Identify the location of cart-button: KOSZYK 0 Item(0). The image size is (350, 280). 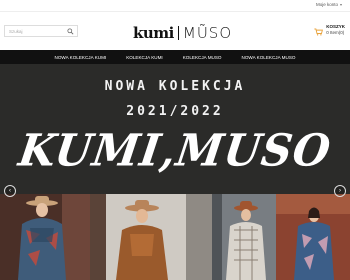
(329, 30).